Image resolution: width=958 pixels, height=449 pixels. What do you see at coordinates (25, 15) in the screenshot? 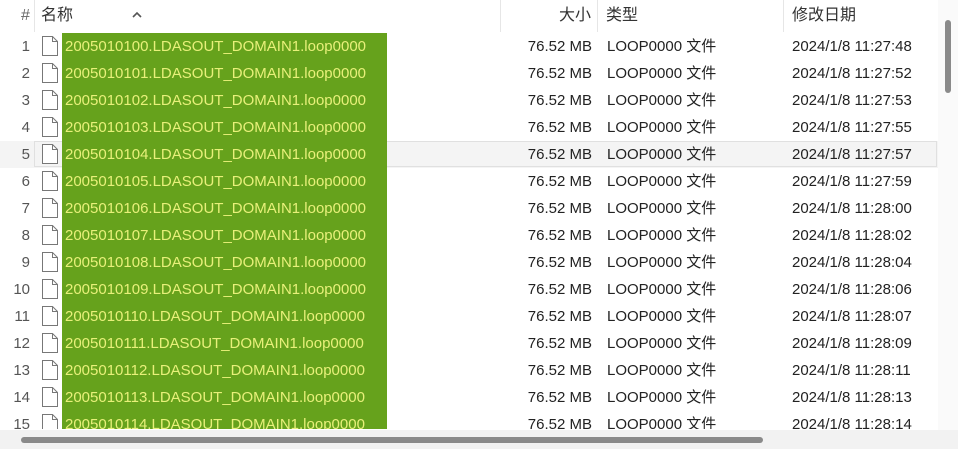
I see `index-column-header: #` at bounding box center [25, 15].